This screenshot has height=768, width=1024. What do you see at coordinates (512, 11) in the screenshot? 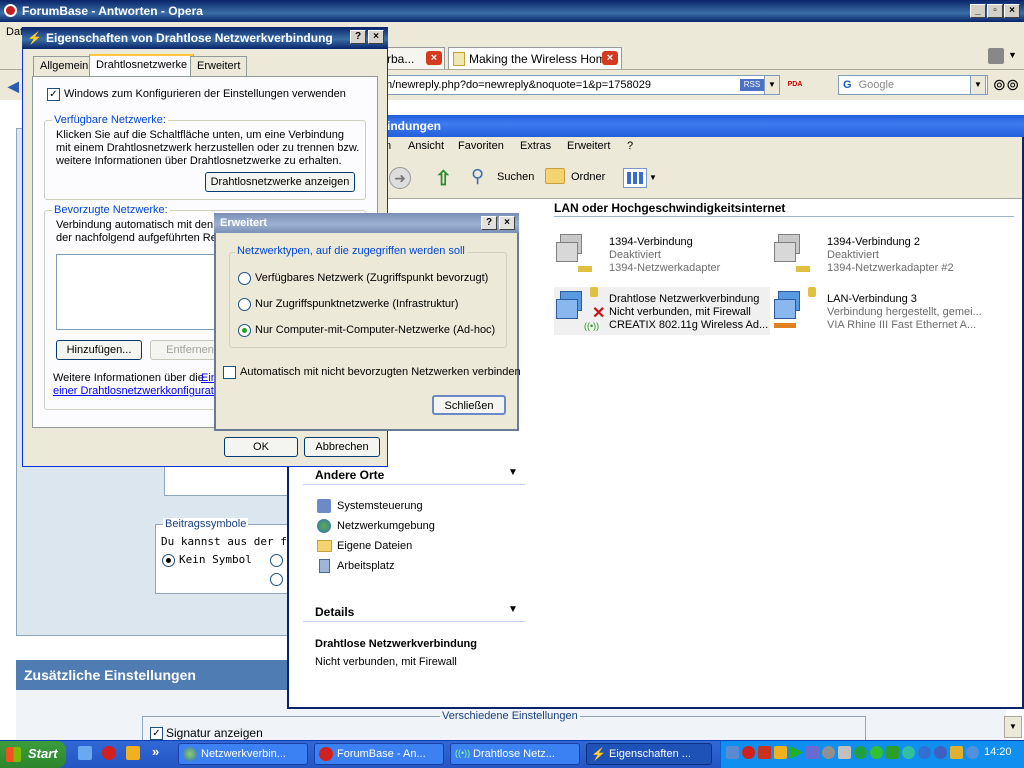
I see `opera-title-bar: ForumBase - Antworten - Opera` at bounding box center [512, 11].